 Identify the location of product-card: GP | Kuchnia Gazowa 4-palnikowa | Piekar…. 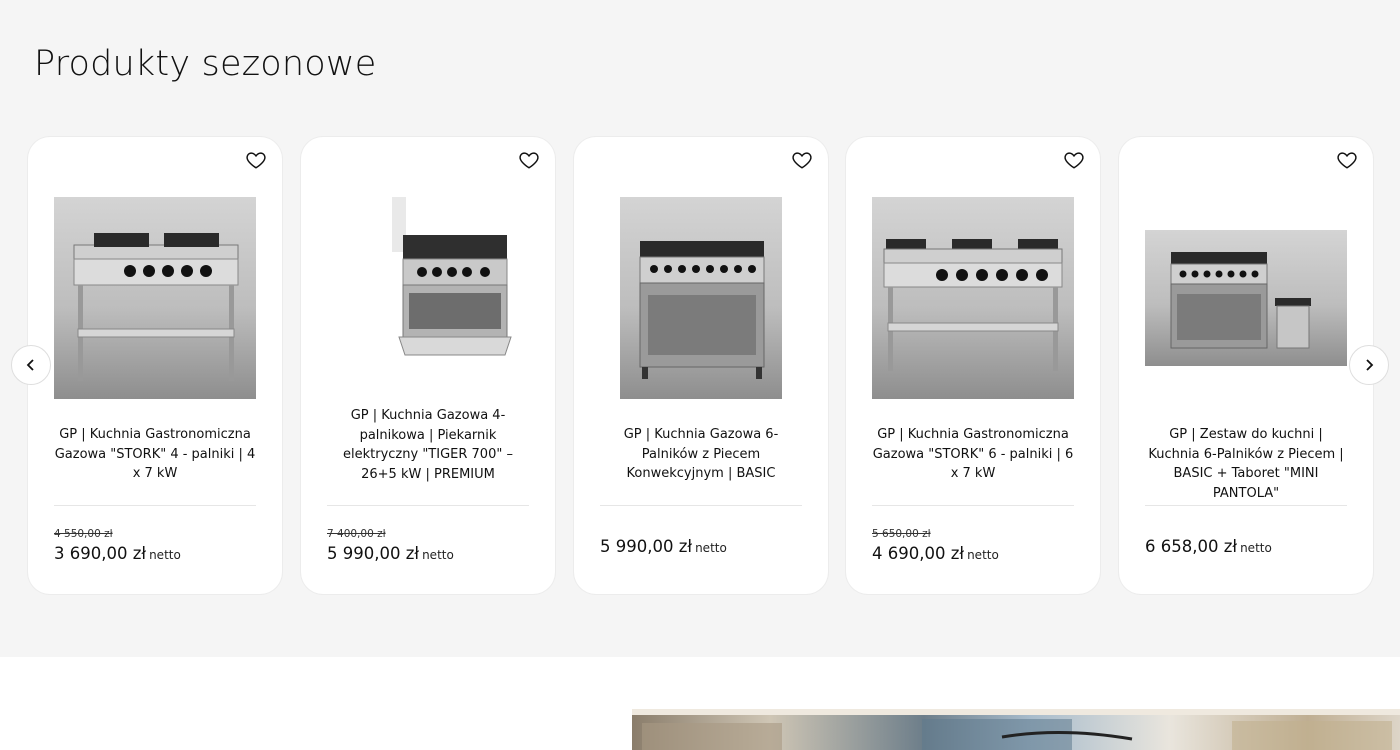
(428, 365).